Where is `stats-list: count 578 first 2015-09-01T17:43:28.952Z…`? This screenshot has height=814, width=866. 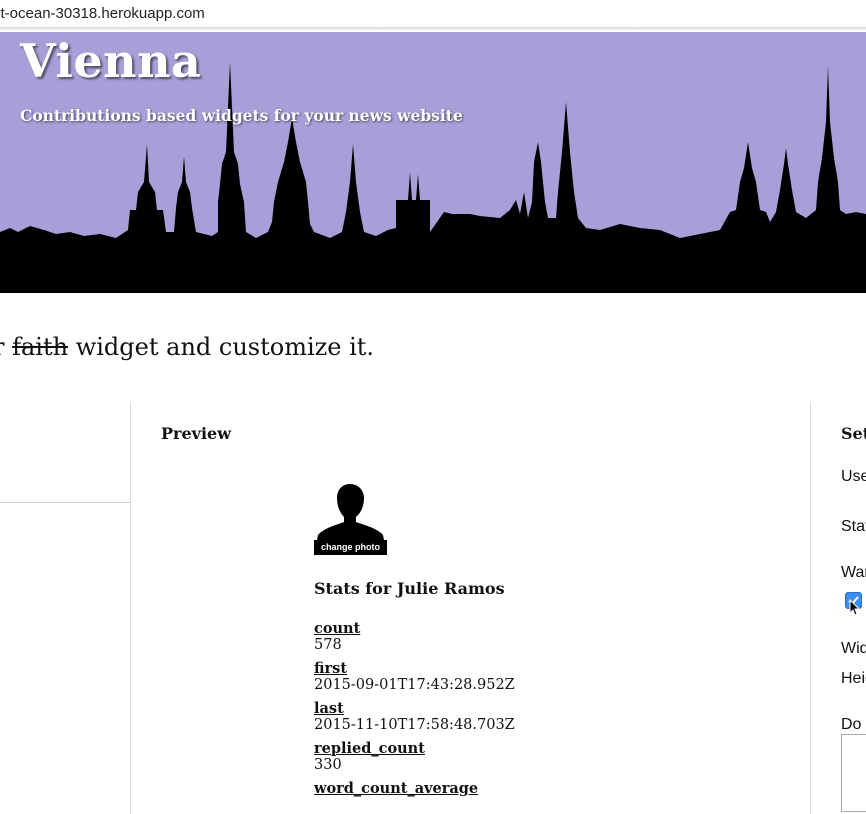 stats-list: count 578 first 2015-09-01T17:43:28.952Z… is located at coordinates (414, 711).